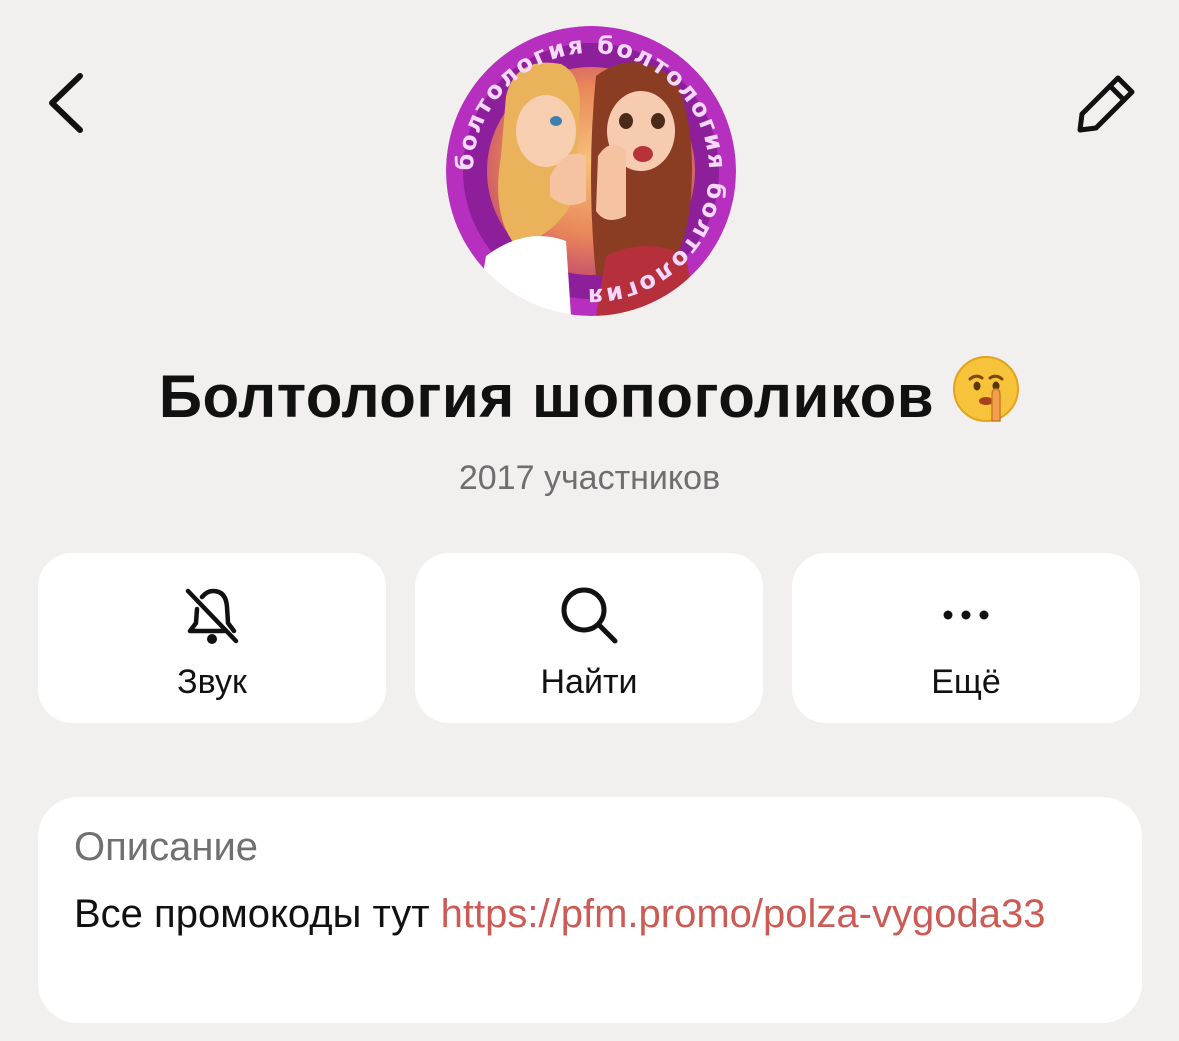 The height and width of the screenshot is (1041, 1179). What do you see at coordinates (986, 396) in the screenshot?
I see `shushing-face-icon` at bounding box center [986, 396].